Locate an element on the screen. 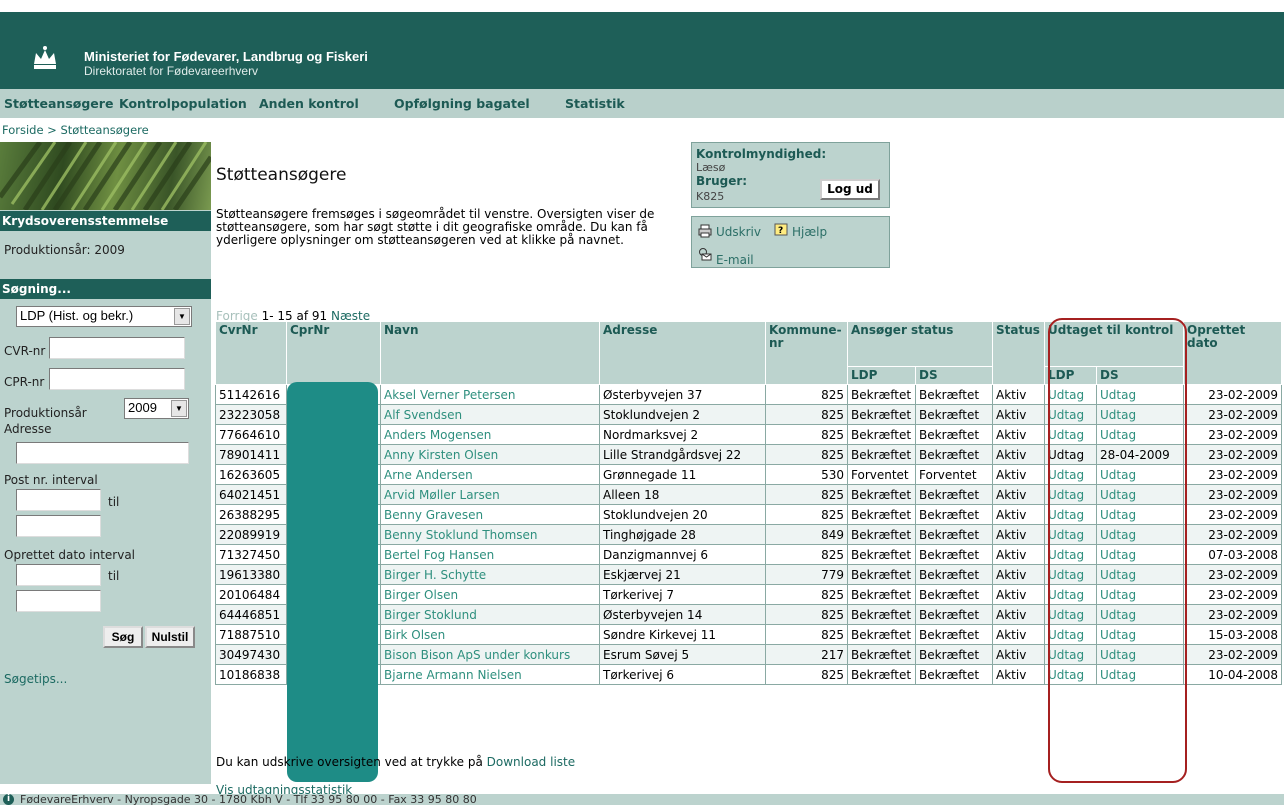 This screenshot has height=806, width=1284. cell-name: Bison Bison ApS under konkurs is located at coordinates (490, 654).